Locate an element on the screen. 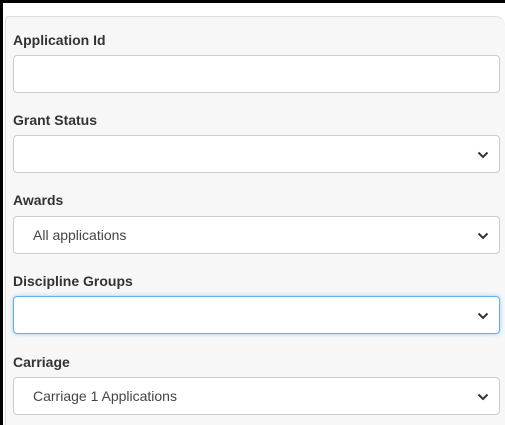 Image resolution: width=505 pixels, height=425 pixels. awards-select: All applications is located at coordinates (256, 235).